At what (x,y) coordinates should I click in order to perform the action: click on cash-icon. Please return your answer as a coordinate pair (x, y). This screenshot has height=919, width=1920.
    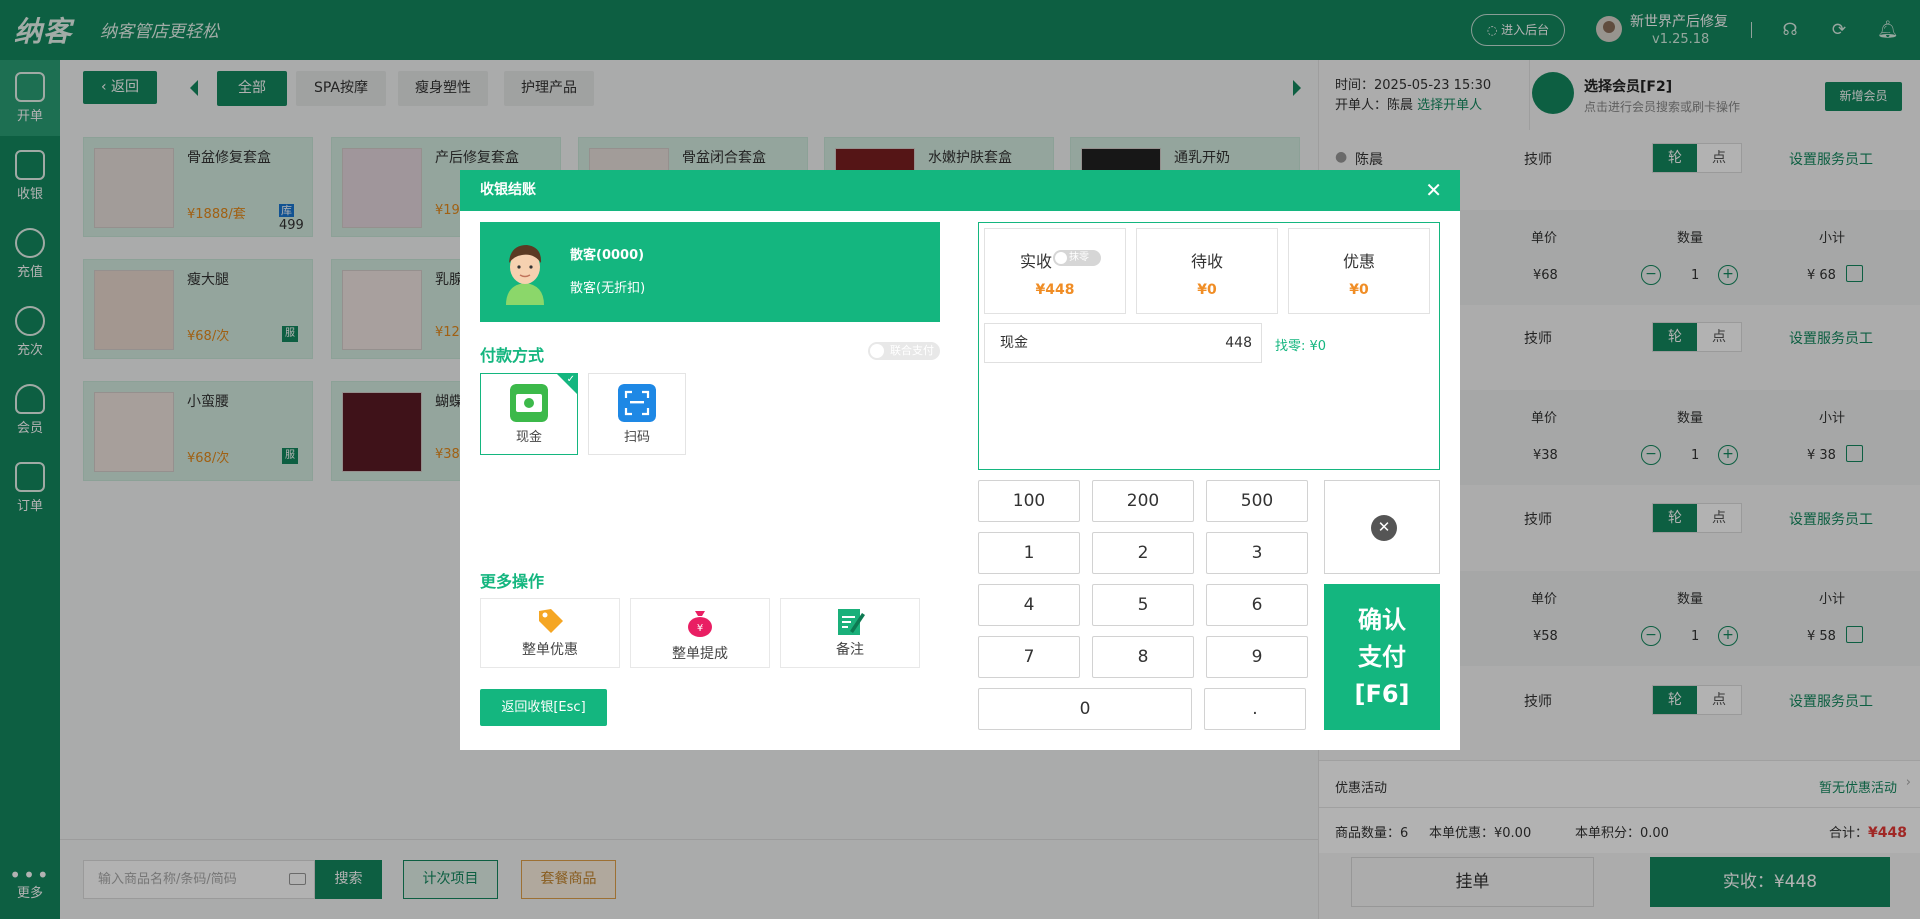
    Looking at the image, I should click on (529, 403).